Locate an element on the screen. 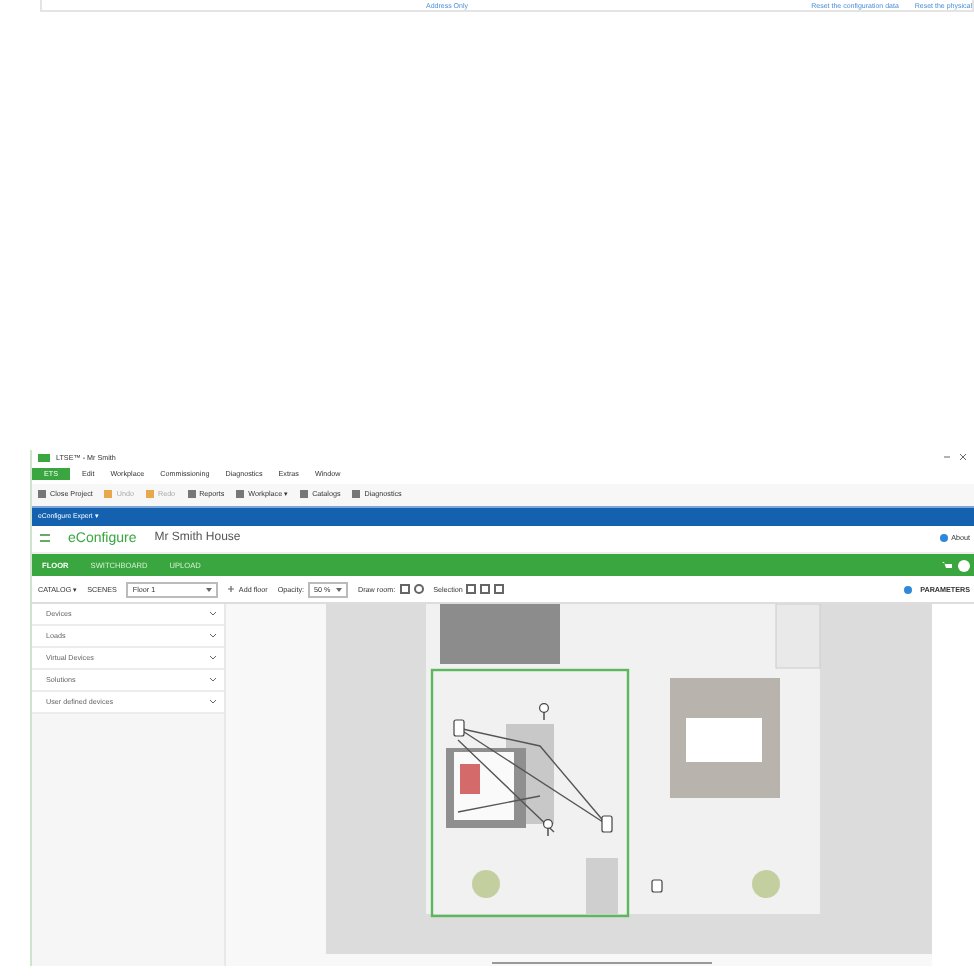 This screenshot has height=978, width=974. menu-icon is located at coordinates (45, 538).